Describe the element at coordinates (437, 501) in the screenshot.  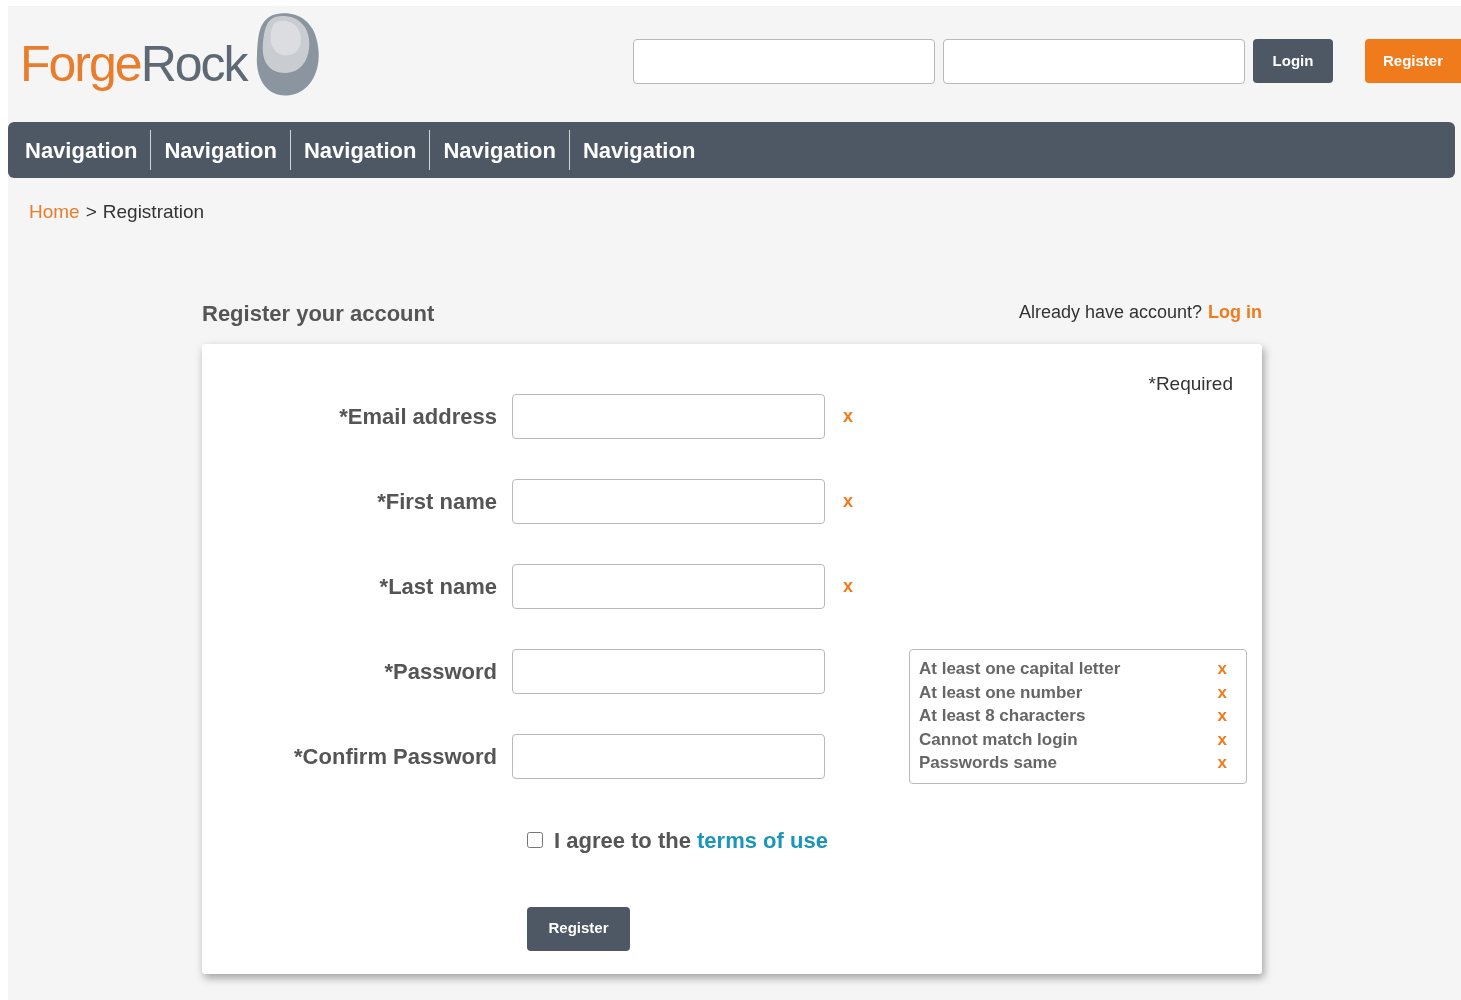
I see `field-label: *First name` at that location.